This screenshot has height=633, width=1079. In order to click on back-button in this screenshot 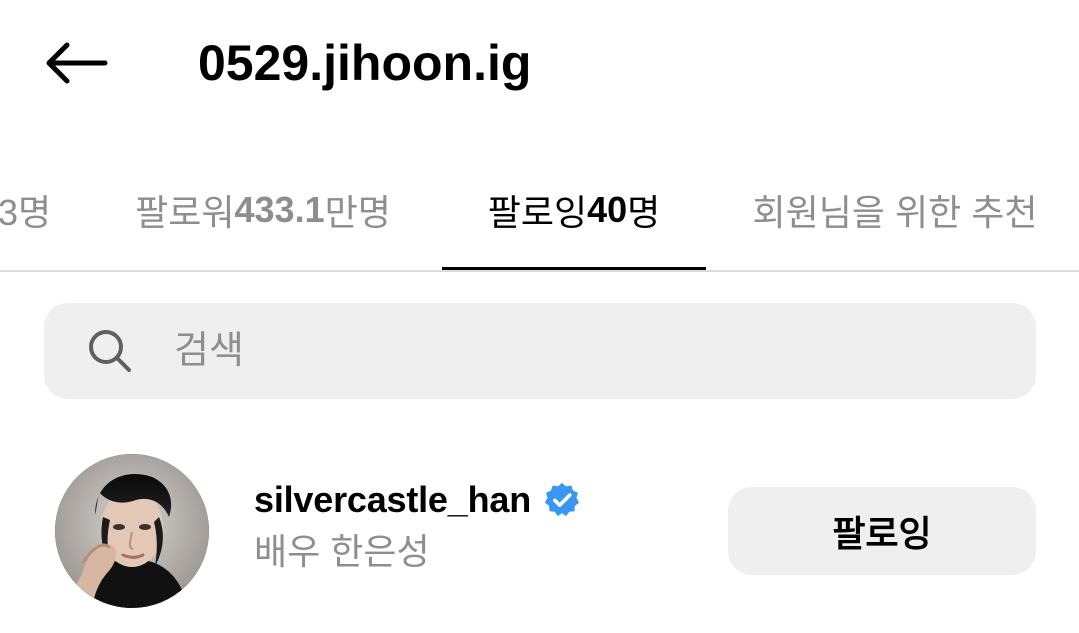, I will do `click(76, 63)`.